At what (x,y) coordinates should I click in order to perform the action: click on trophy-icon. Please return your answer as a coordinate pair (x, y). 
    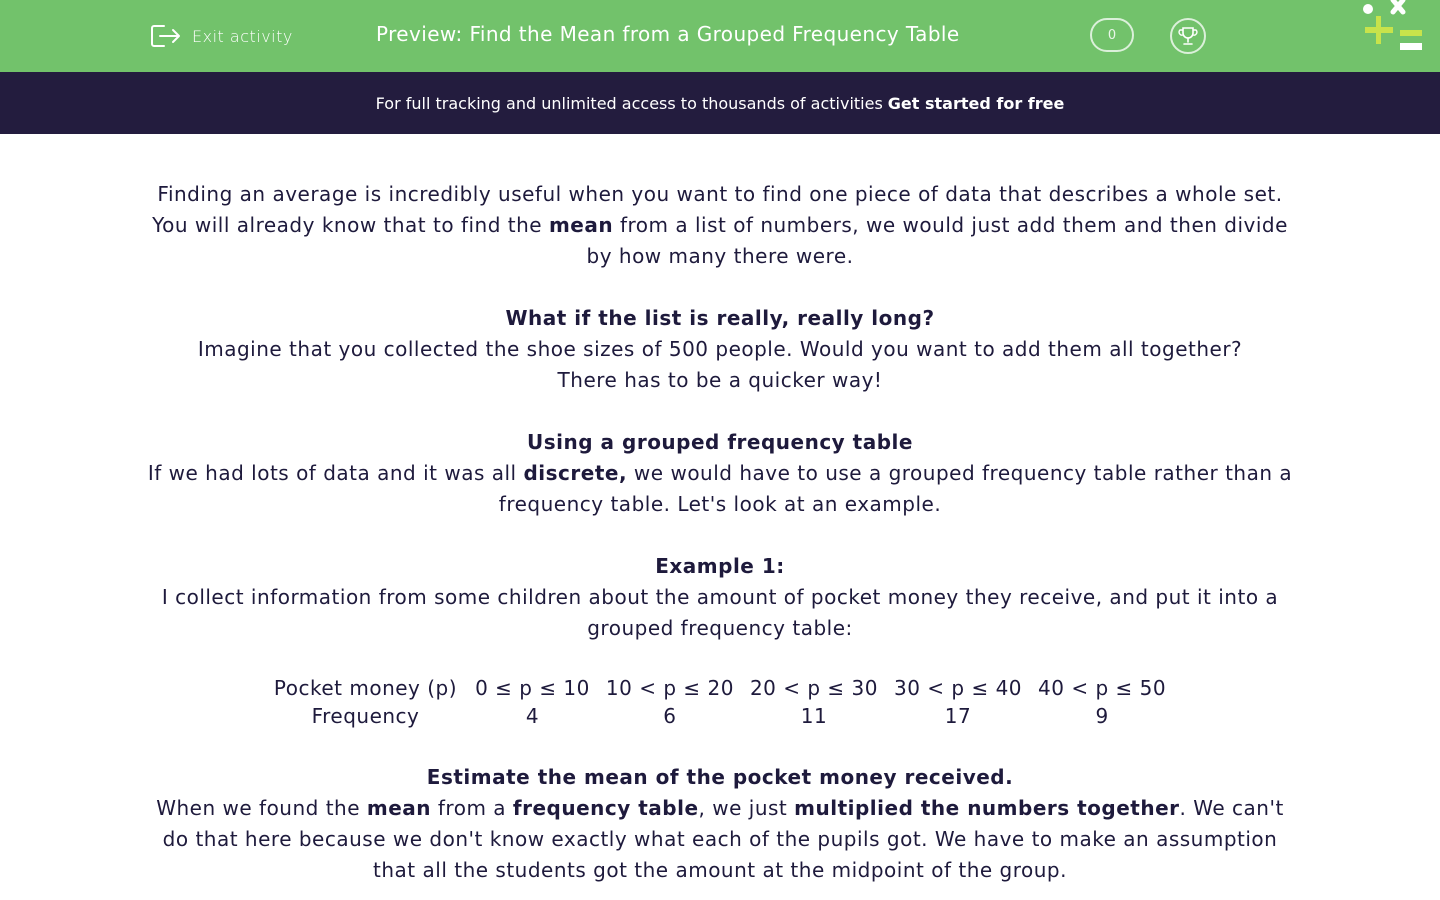
    Looking at the image, I should click on (1188, 36).